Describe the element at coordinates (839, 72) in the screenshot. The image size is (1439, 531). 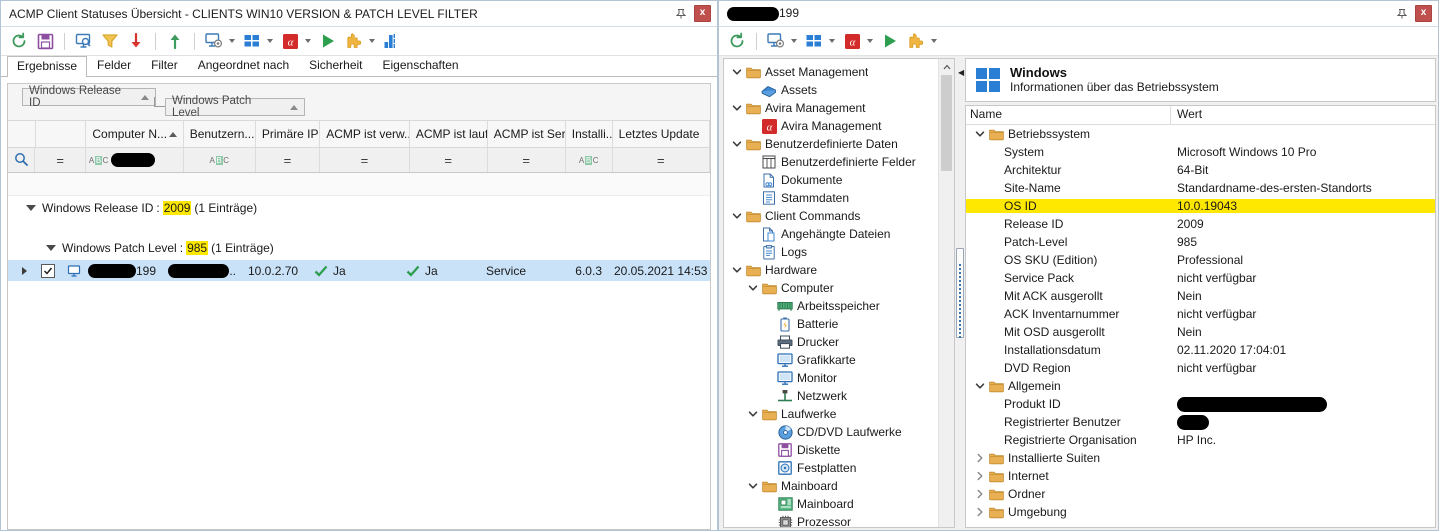
I see `tree-item-asset-management: Asset Management` at that location.